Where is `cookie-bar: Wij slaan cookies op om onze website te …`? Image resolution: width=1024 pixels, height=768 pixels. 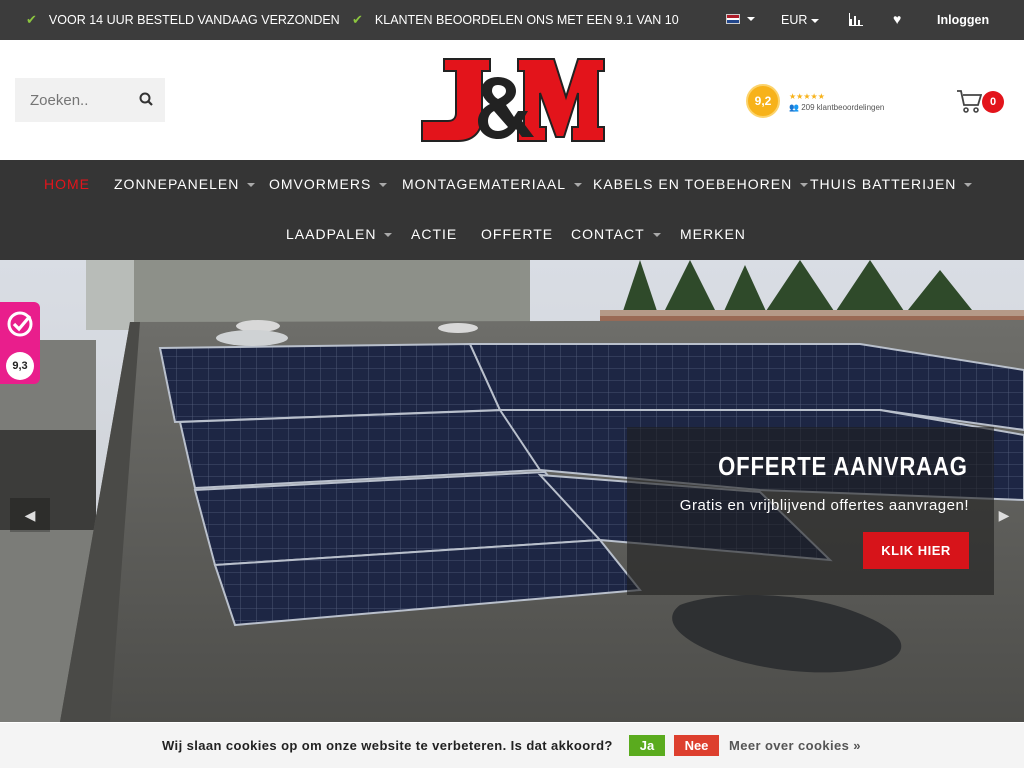 cookie-bar: Wij slaan cookies op om onze website te … is located at coordinates (512, 745).